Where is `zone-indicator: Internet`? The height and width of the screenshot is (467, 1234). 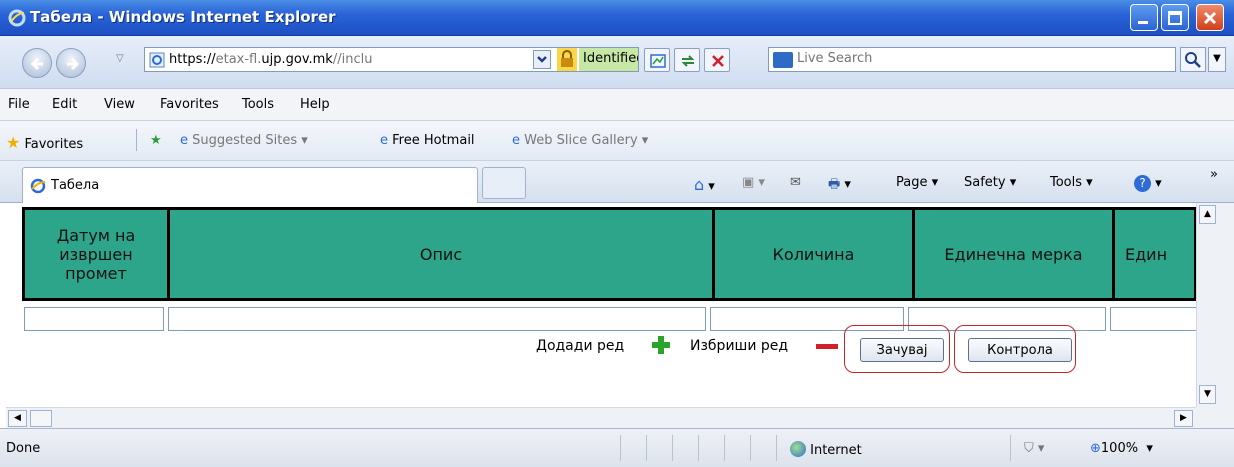
zone-indicator: Internet is located at coordinates (826, 449).